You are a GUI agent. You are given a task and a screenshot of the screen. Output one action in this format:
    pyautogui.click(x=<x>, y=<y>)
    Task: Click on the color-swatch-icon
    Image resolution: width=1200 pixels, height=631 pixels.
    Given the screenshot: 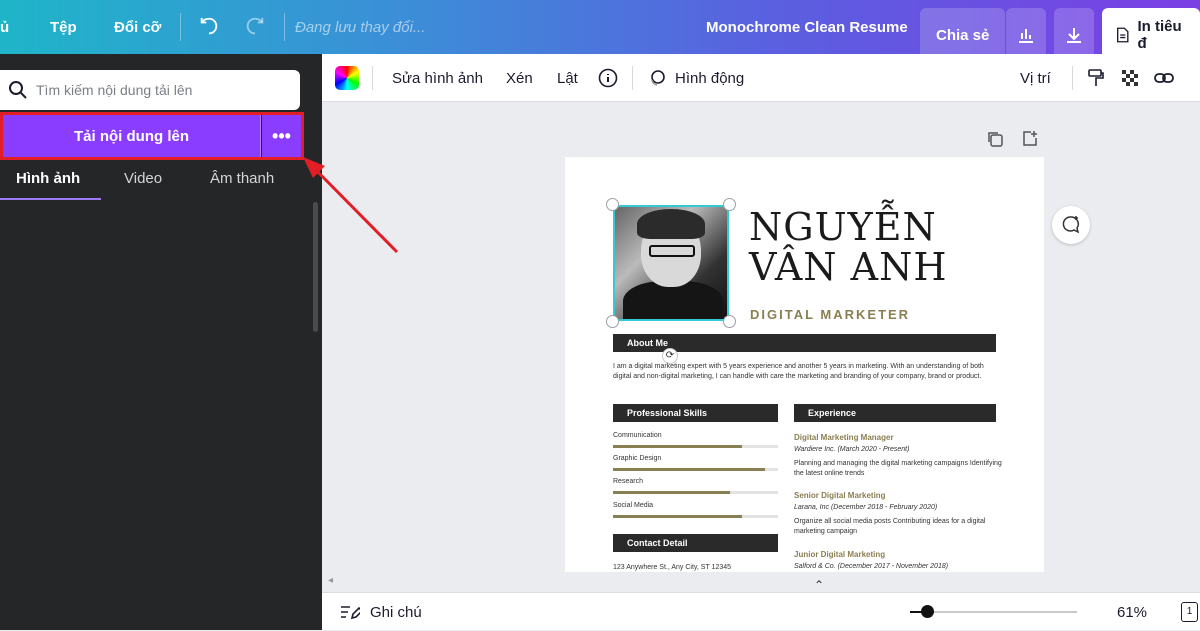 What is the action you would take?
    pyautogui.click(x=347, y=78)
    